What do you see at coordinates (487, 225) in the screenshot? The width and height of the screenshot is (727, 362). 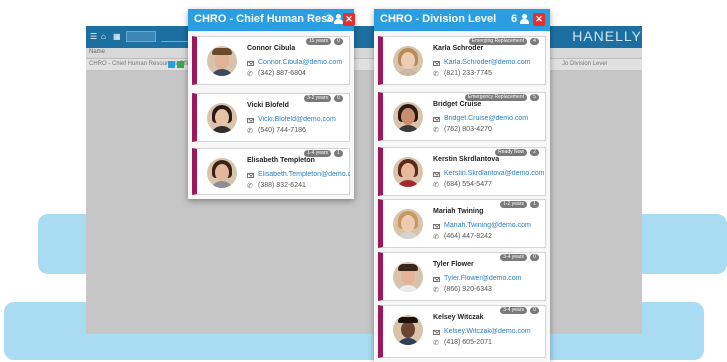 I see `candidate-email: Mariah.Twining@demo.com` at bounding box center [487, 225].